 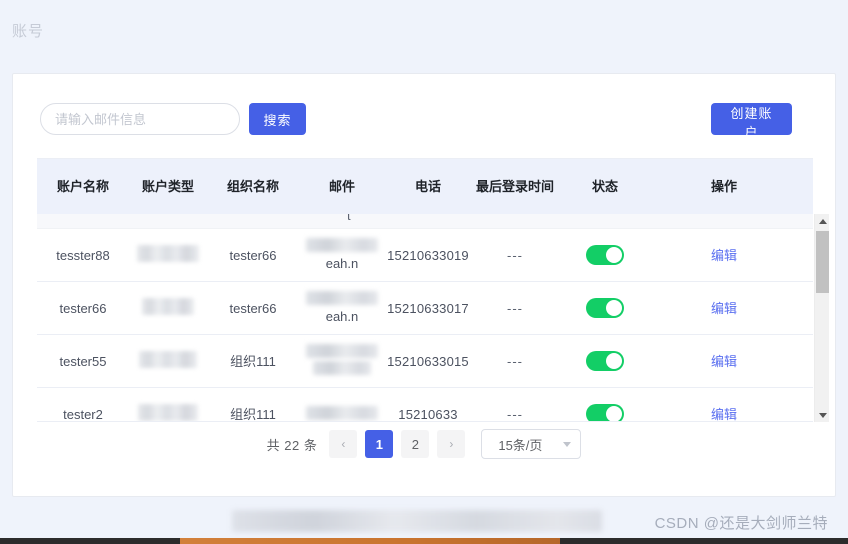 I want to click on pagination-total: 共 22 条, so click(x=292, y=445).